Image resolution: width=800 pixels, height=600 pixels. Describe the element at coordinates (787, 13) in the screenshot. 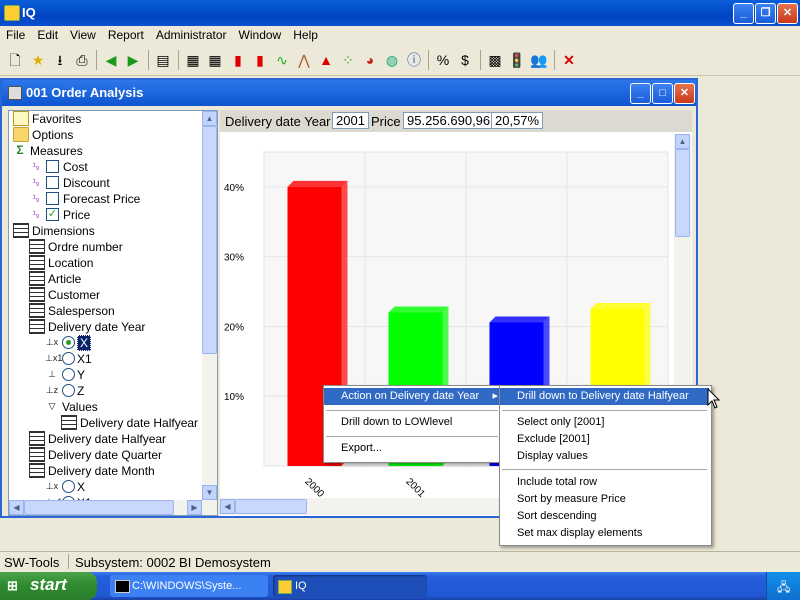

I see `close-button: ✕` at that location.